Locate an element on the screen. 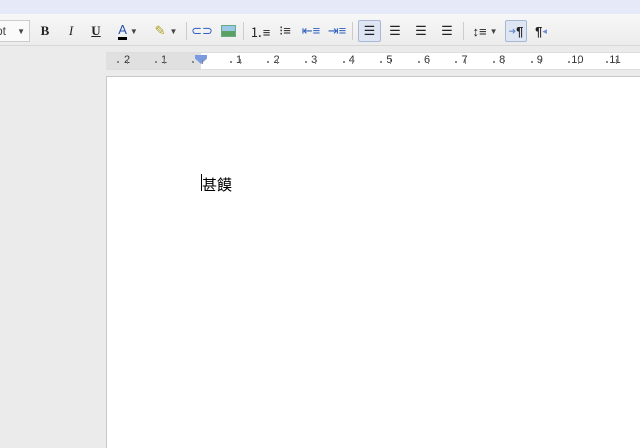 The image size is (640, 448). link-icon: ⊂⊃ is located at coordinates (202, 30).